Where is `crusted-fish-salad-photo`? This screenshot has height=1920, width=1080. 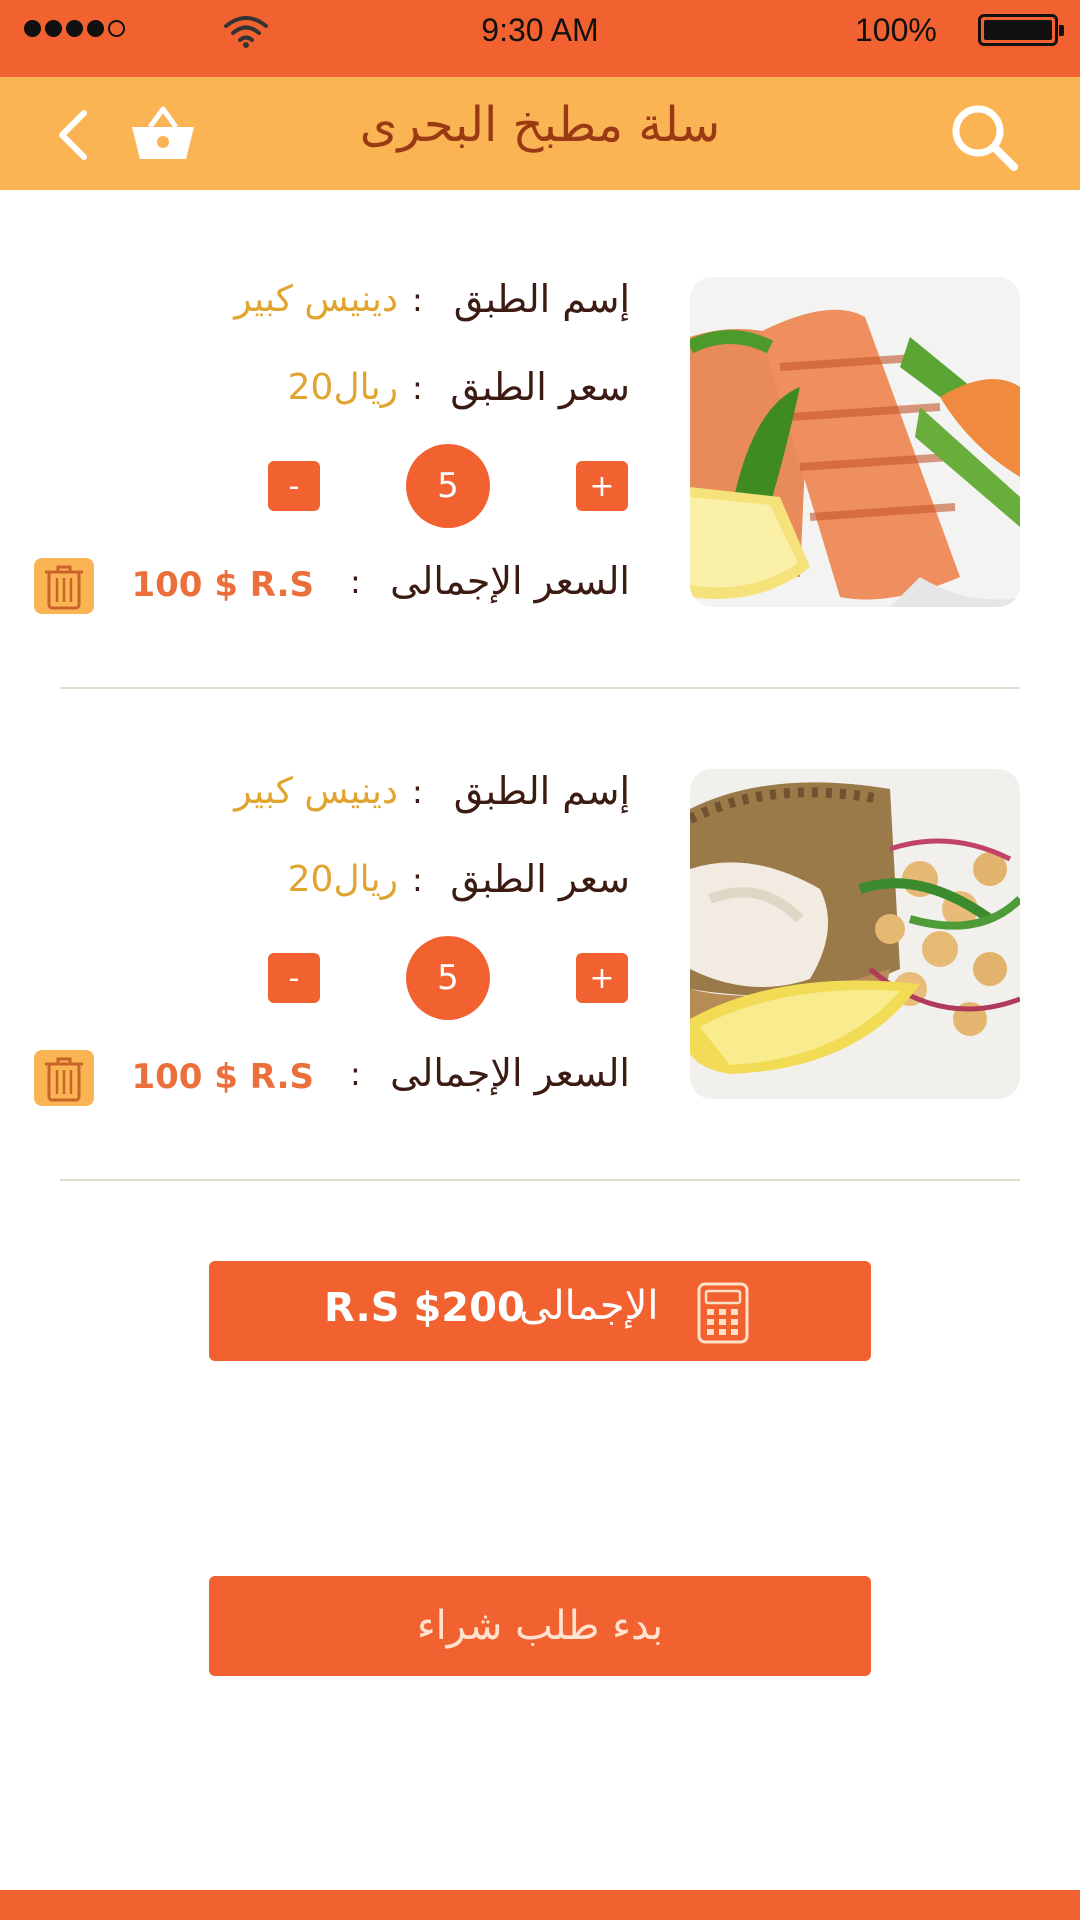
crusted-fish-salad-photo is located at coordinates (855, 934).